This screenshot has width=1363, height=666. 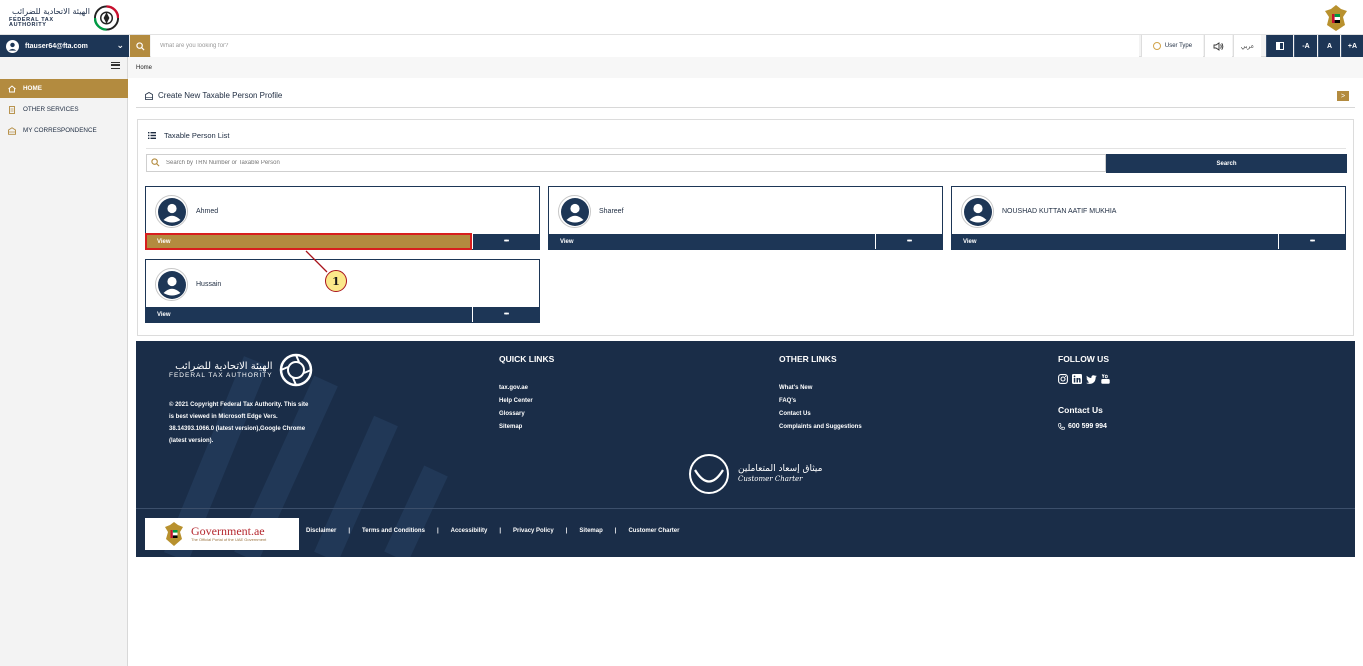 What do you see at coordinates (1105, 379) in the screenshot?
I see `youtube-icon` at bounding box center [1105, 379].